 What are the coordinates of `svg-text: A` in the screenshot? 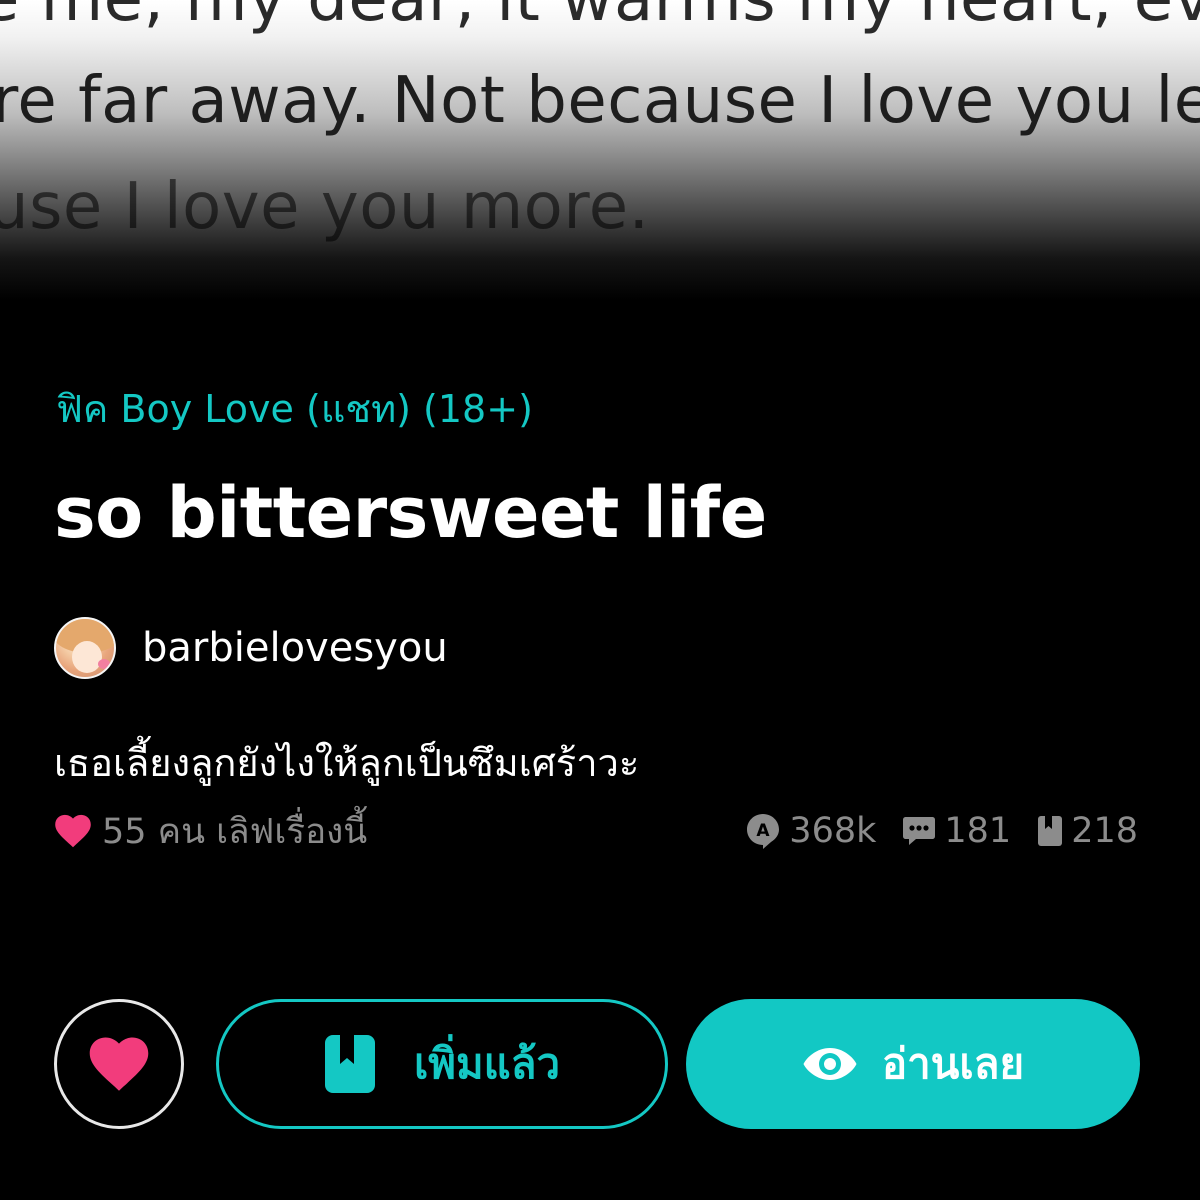 It's located at (764, 831).